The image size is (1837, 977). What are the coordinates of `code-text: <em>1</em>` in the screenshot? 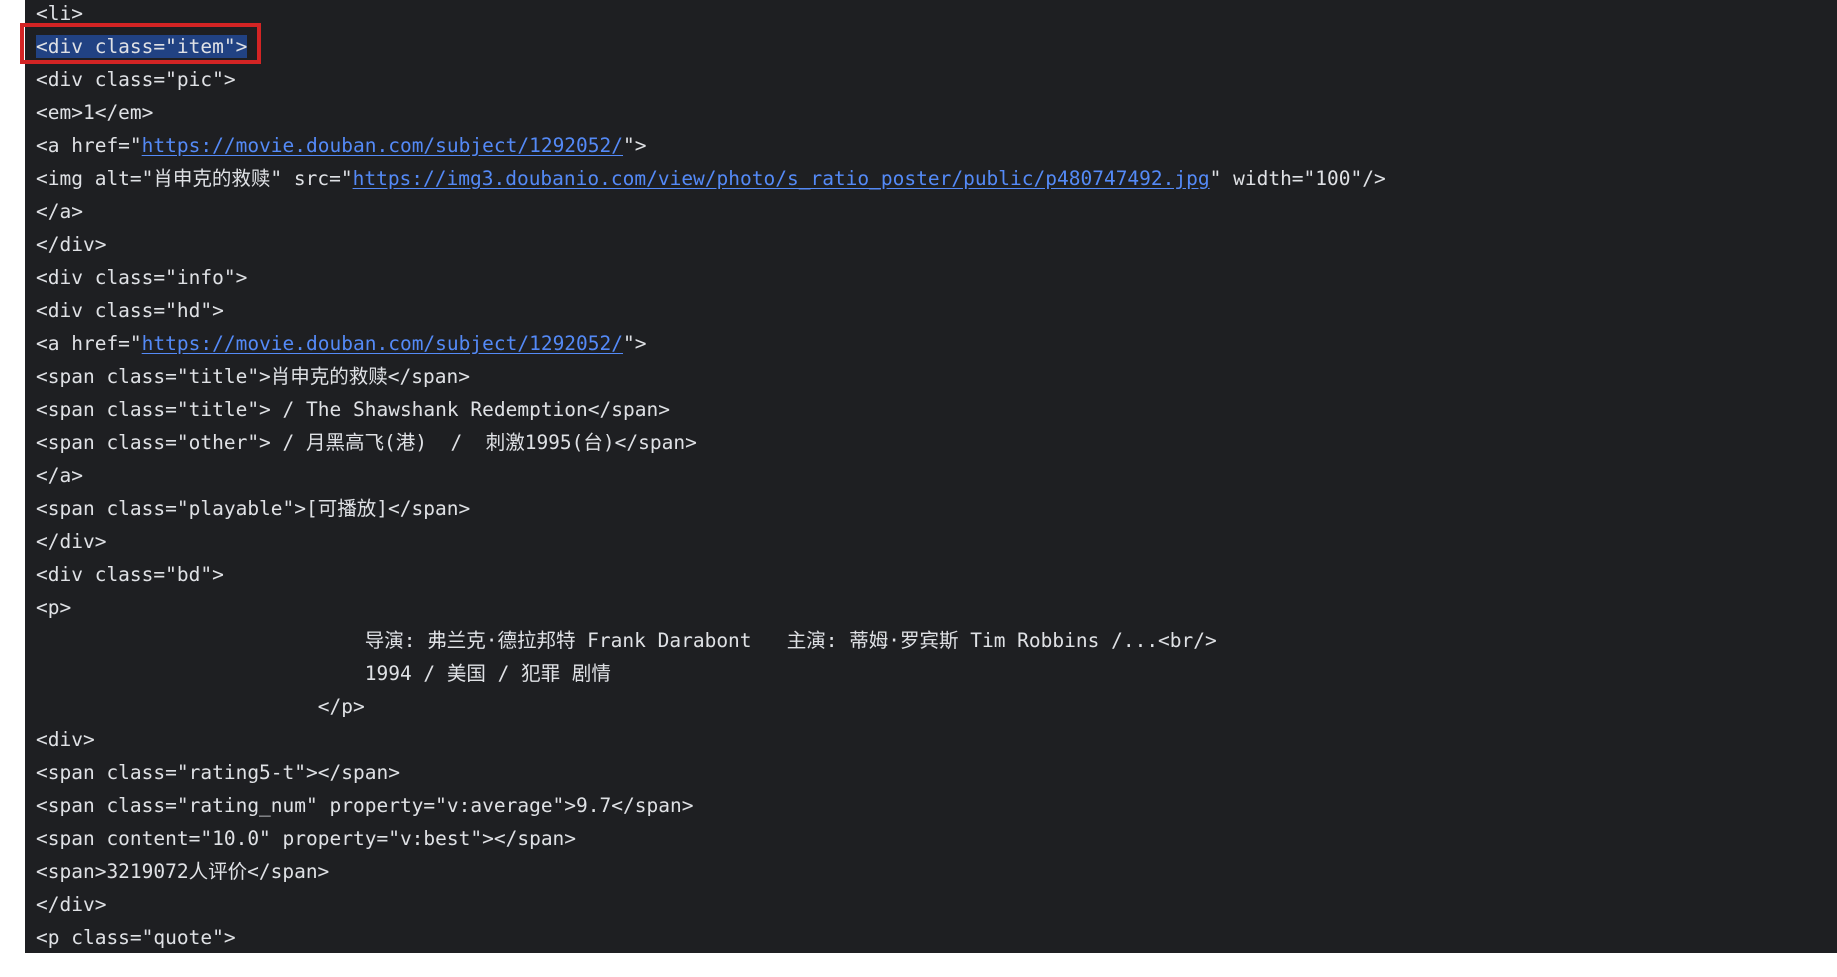 It's located at (95, 112).